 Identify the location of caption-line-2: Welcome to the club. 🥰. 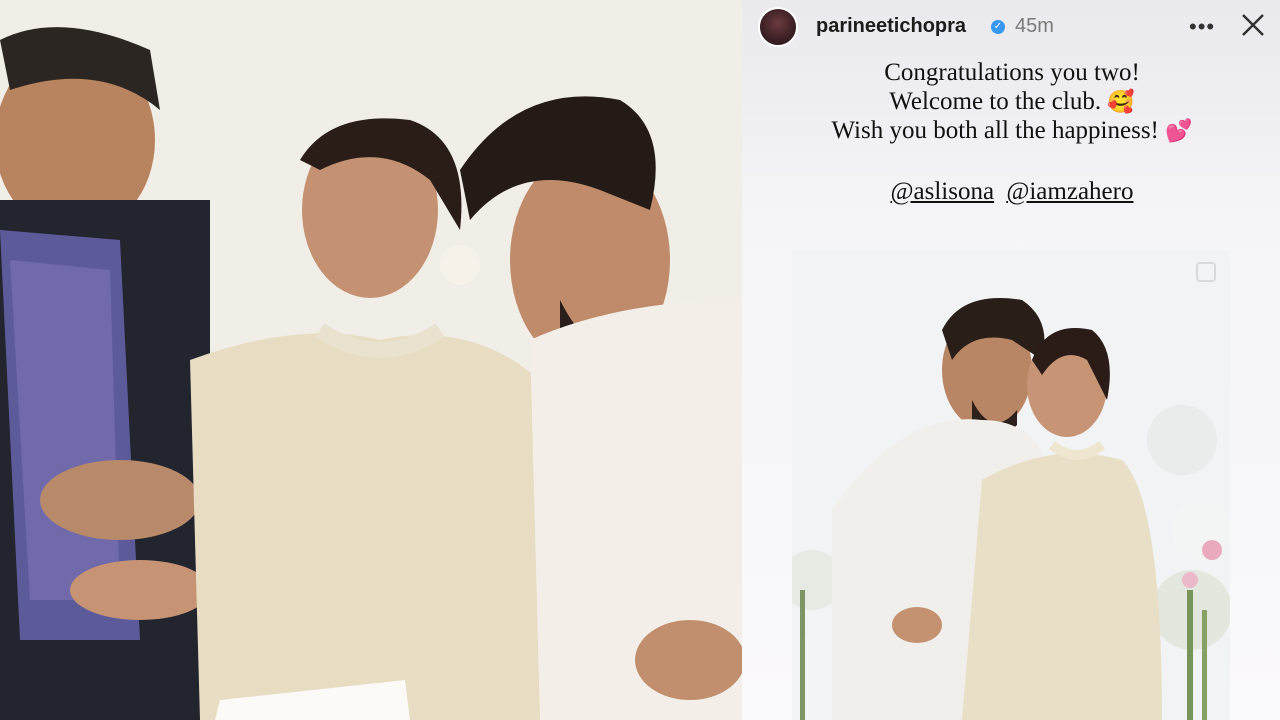
(1012, 101).